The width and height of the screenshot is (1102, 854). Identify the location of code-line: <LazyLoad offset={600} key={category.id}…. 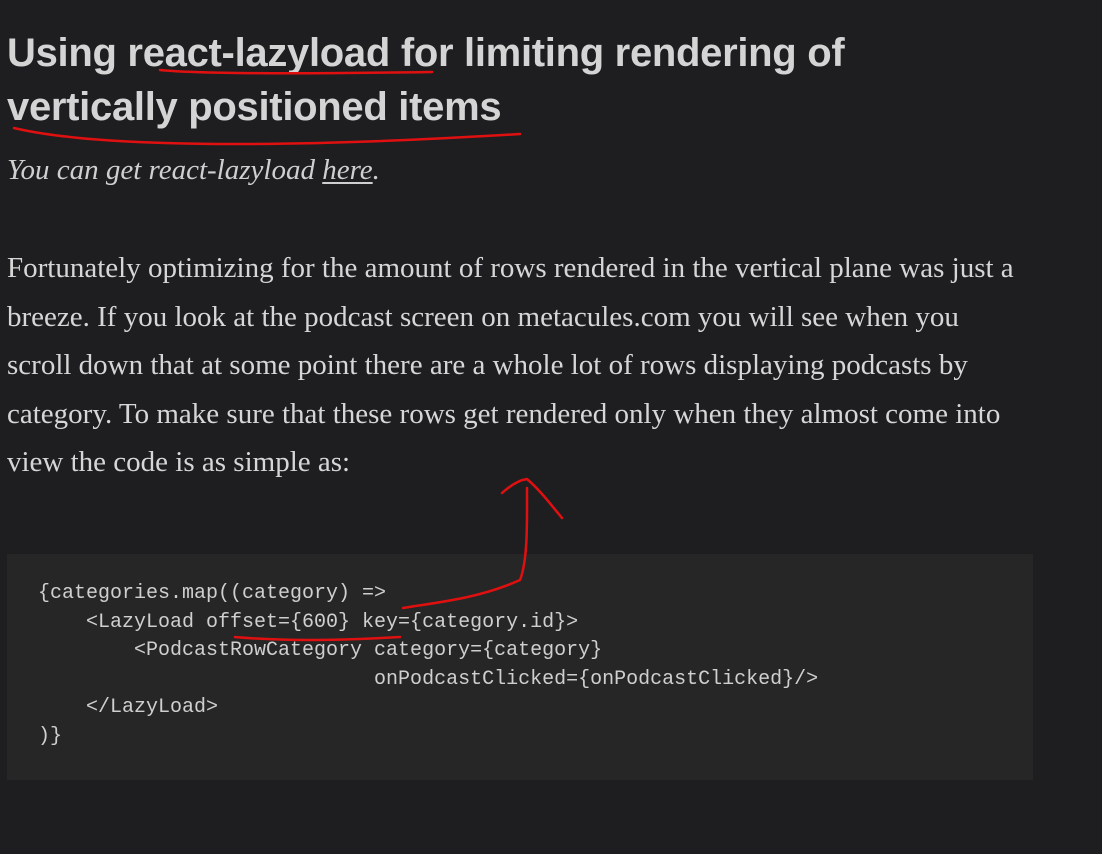
(308, 622).